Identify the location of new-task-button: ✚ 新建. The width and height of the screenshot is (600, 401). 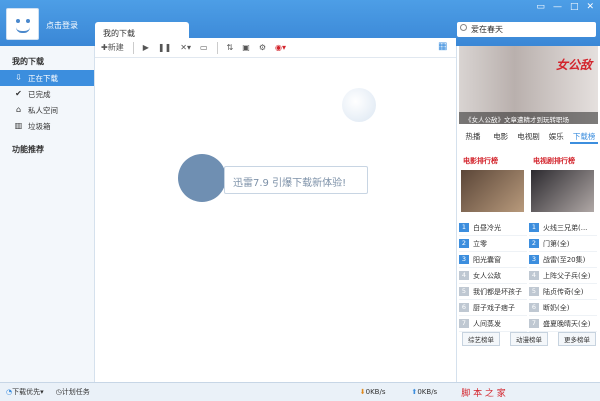
(112, 47).